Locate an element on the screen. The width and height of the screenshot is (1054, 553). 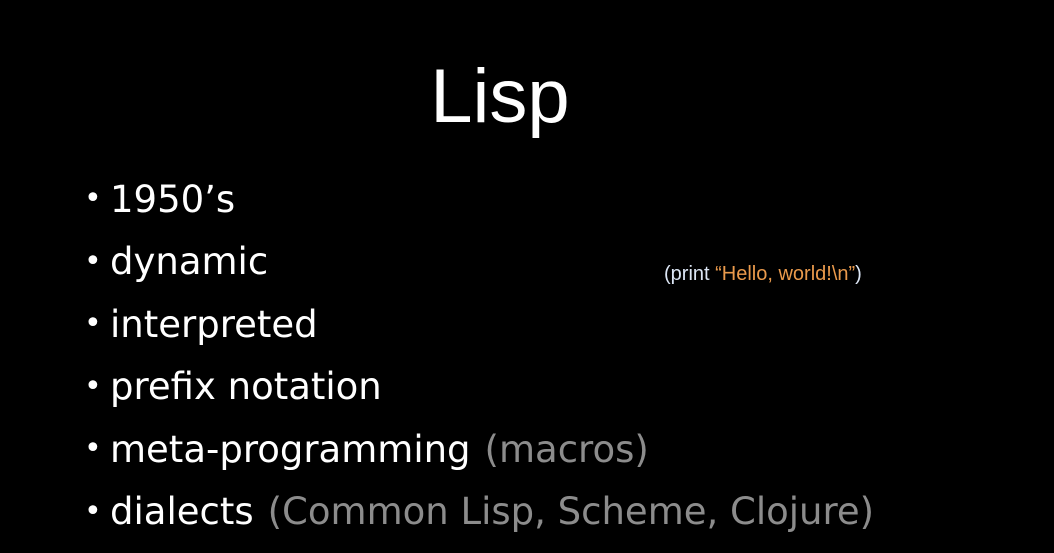
bullet-aside: (macros) is located at coordinates (566, 449).